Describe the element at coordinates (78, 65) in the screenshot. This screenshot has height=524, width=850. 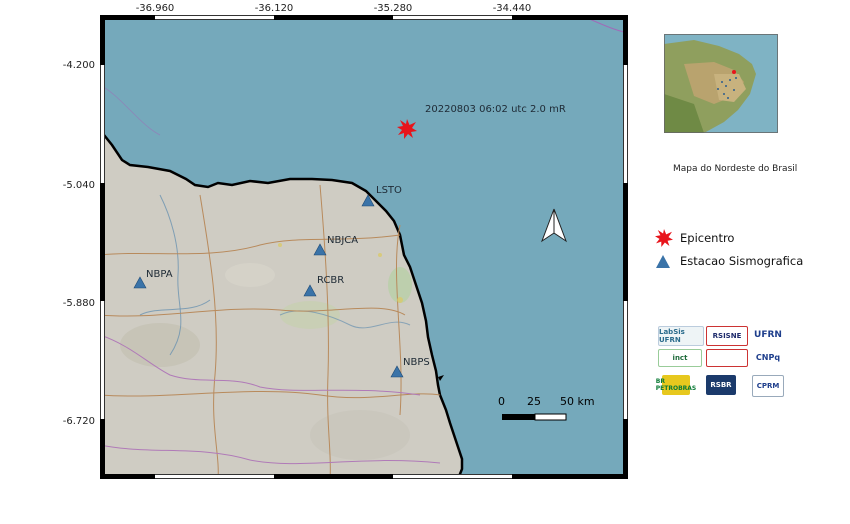
I see `lat-tick-1: -4.200` at that location.